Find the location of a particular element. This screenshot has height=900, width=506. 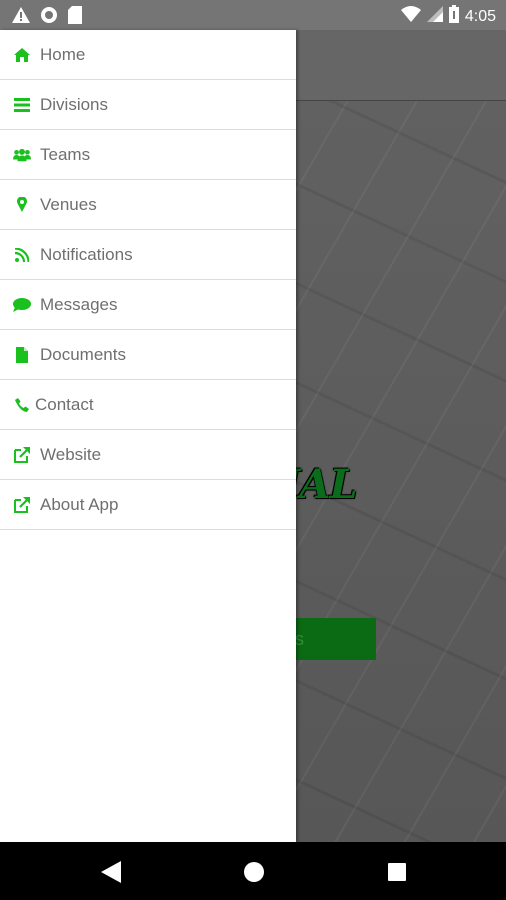

map-marker-icon is located at coordinates (22, 205).